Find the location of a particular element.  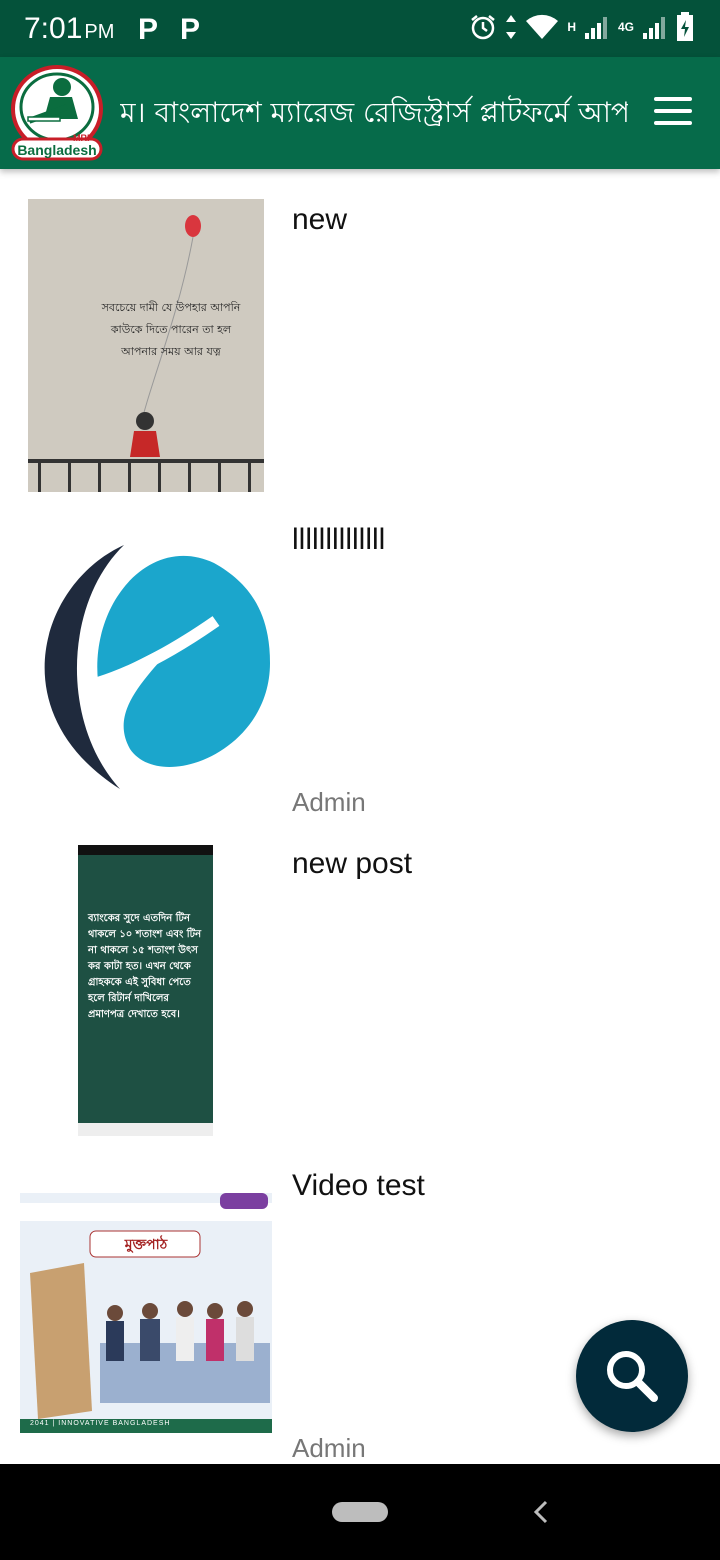

notification-icon-p2: P is located at coordinates (190, 29).